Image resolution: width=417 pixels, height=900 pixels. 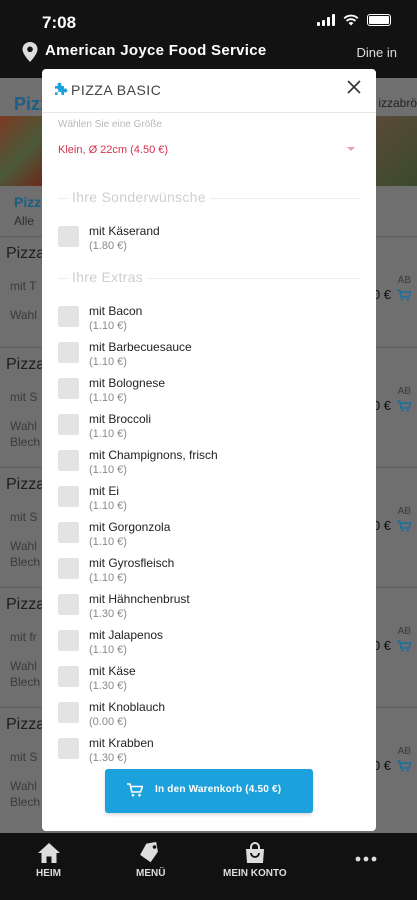 I want to click on bg-pizza-image, so click(x=21, y=151).